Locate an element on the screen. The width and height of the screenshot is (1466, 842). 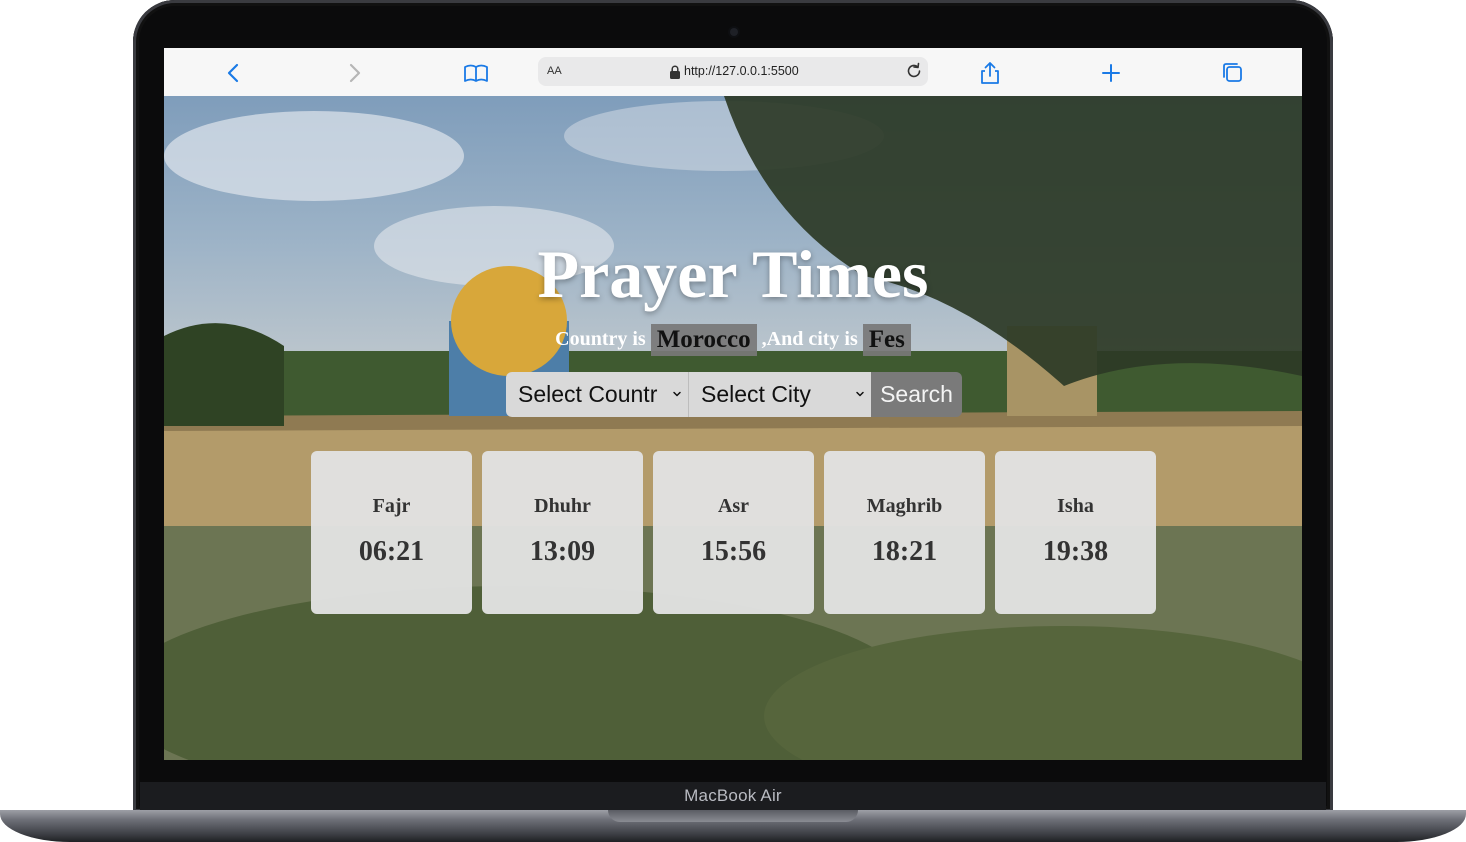
city-select-value: Select City is located at coordinates (756, 394).